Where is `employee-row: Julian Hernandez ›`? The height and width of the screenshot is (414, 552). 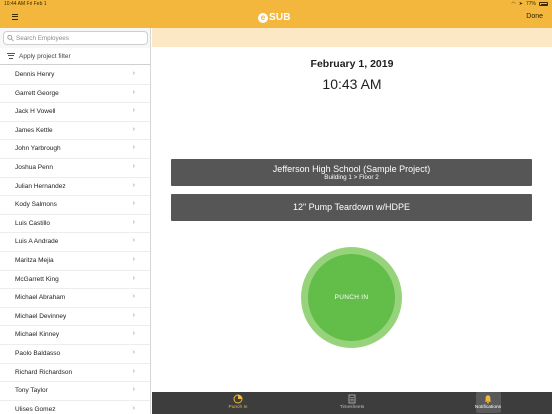 employee-row: Julian Hernandez › is located at coordinates (75, 187).